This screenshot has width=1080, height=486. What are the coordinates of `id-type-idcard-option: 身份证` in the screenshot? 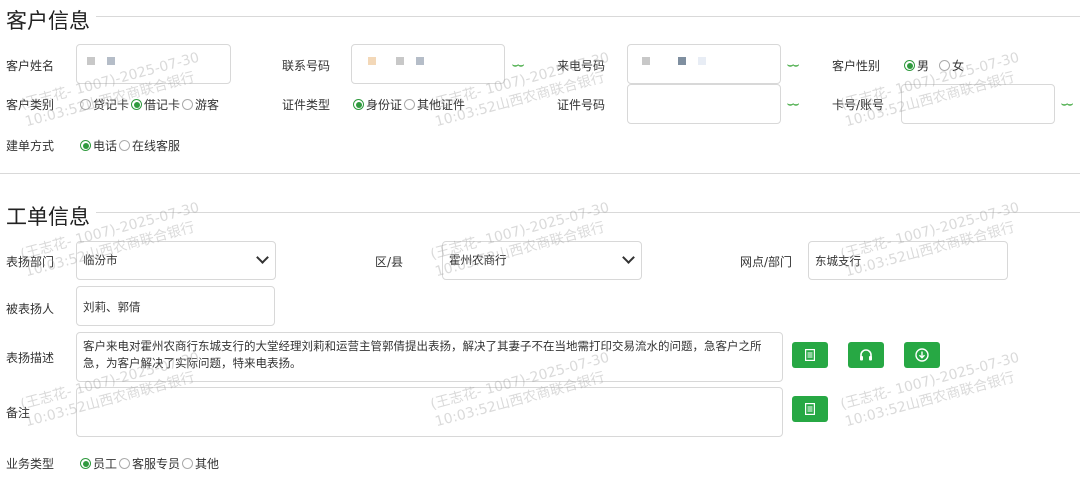 It's located at (377, 104).